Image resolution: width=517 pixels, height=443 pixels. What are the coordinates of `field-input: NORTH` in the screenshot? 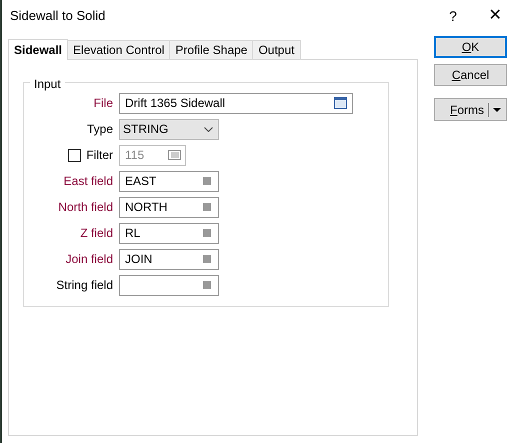 It's located at (169, 207).